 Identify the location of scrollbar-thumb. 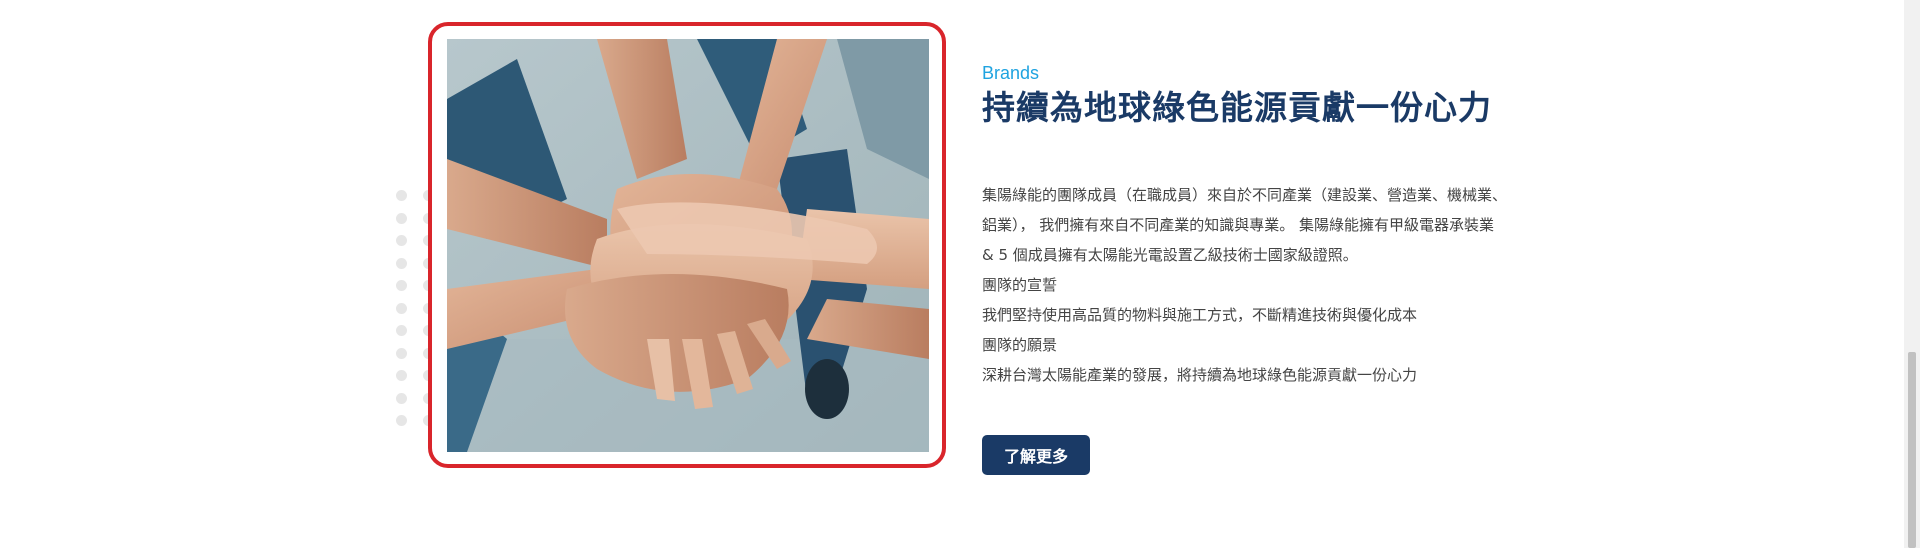
(1912, 450).